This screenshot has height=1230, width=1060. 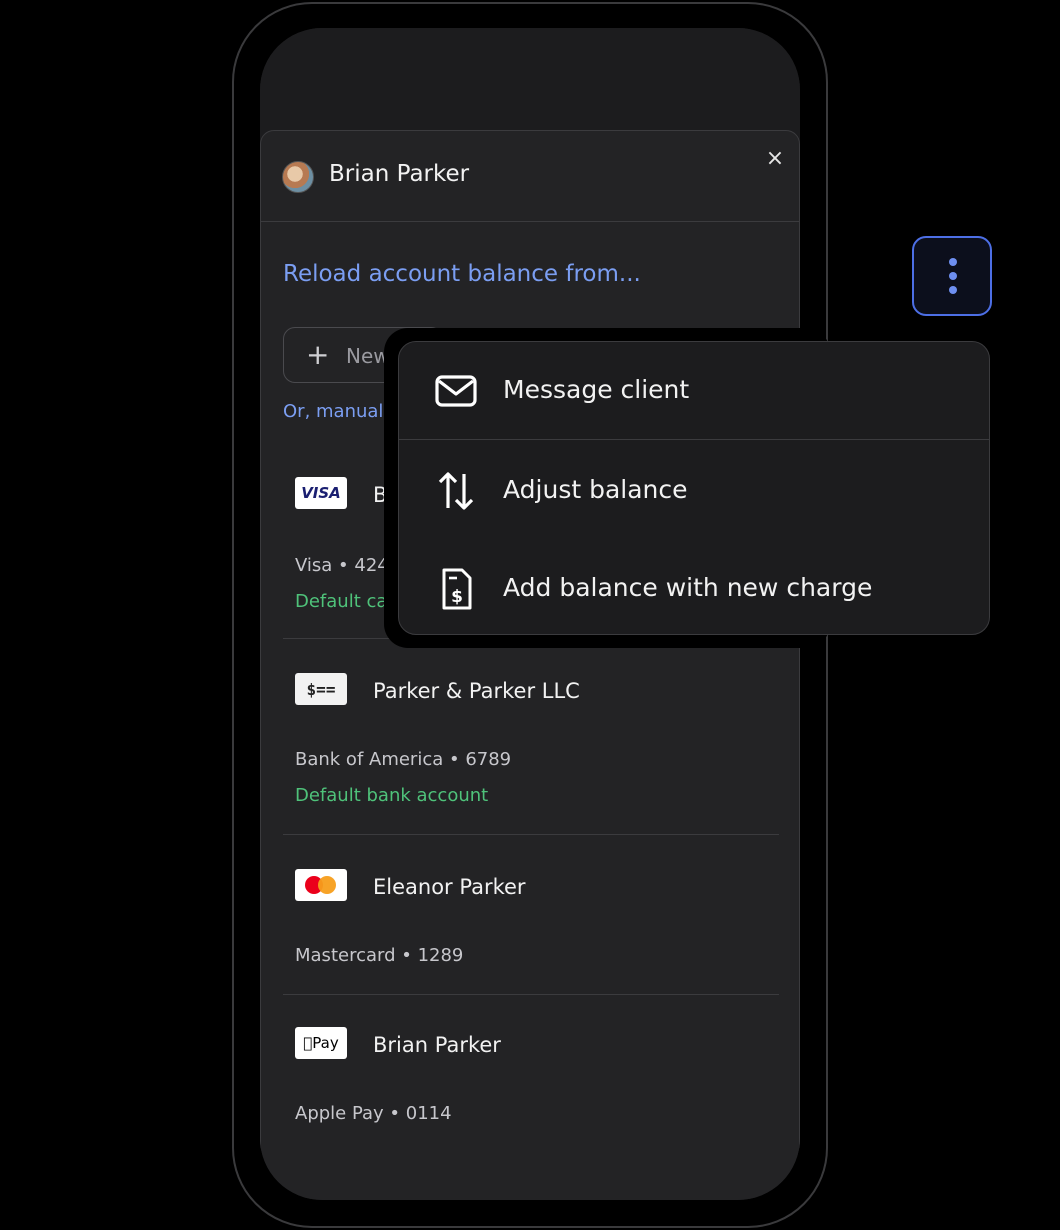 What do you see at coordinates (530, 80) in the screenshot?
I see `screen-top-area` at bounding box center [530, 80].